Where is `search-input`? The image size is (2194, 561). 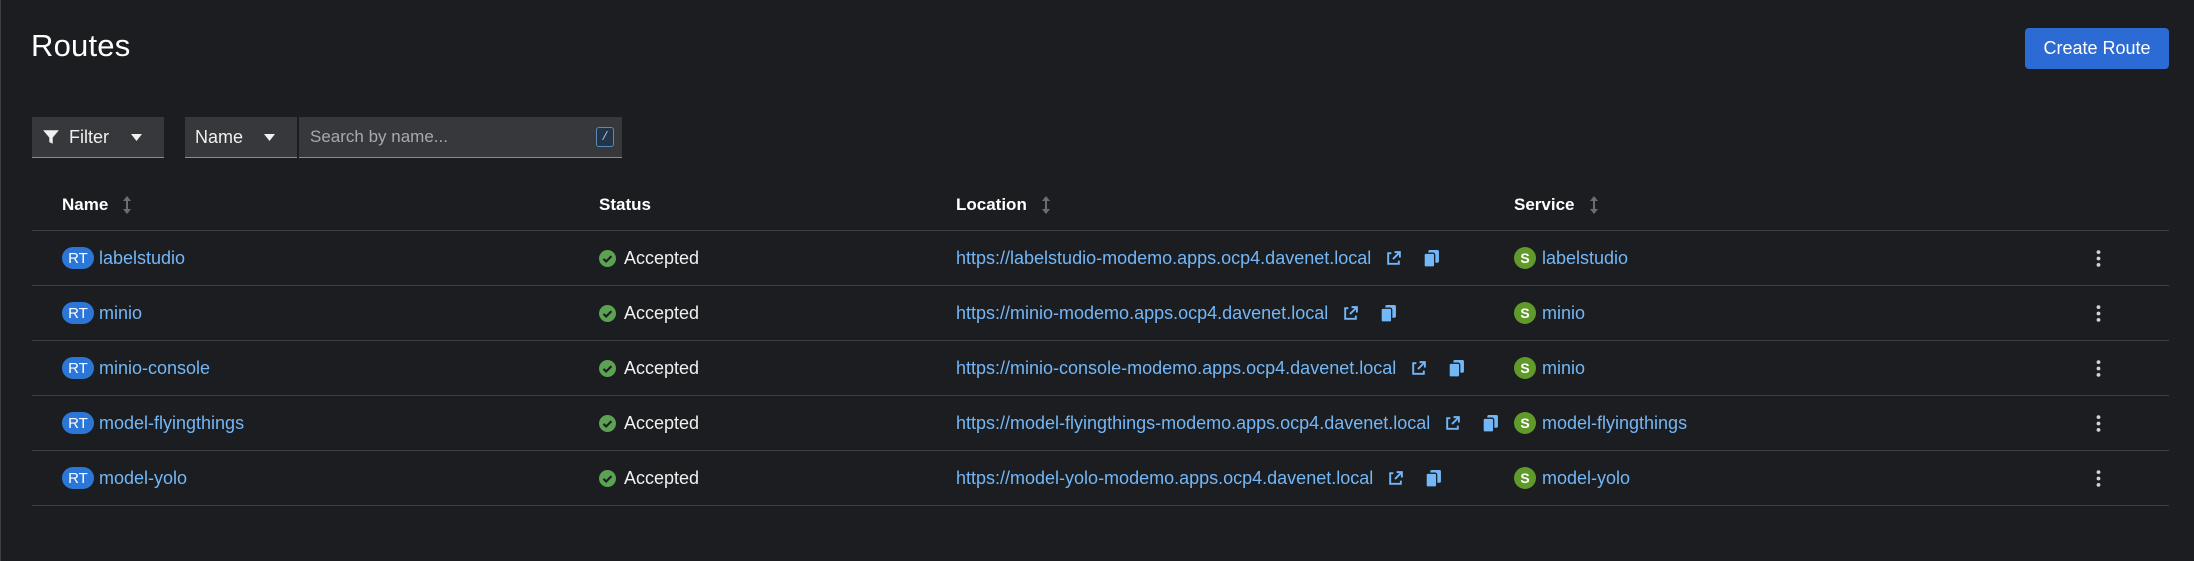
search-input is located at coordinates (439, 137).